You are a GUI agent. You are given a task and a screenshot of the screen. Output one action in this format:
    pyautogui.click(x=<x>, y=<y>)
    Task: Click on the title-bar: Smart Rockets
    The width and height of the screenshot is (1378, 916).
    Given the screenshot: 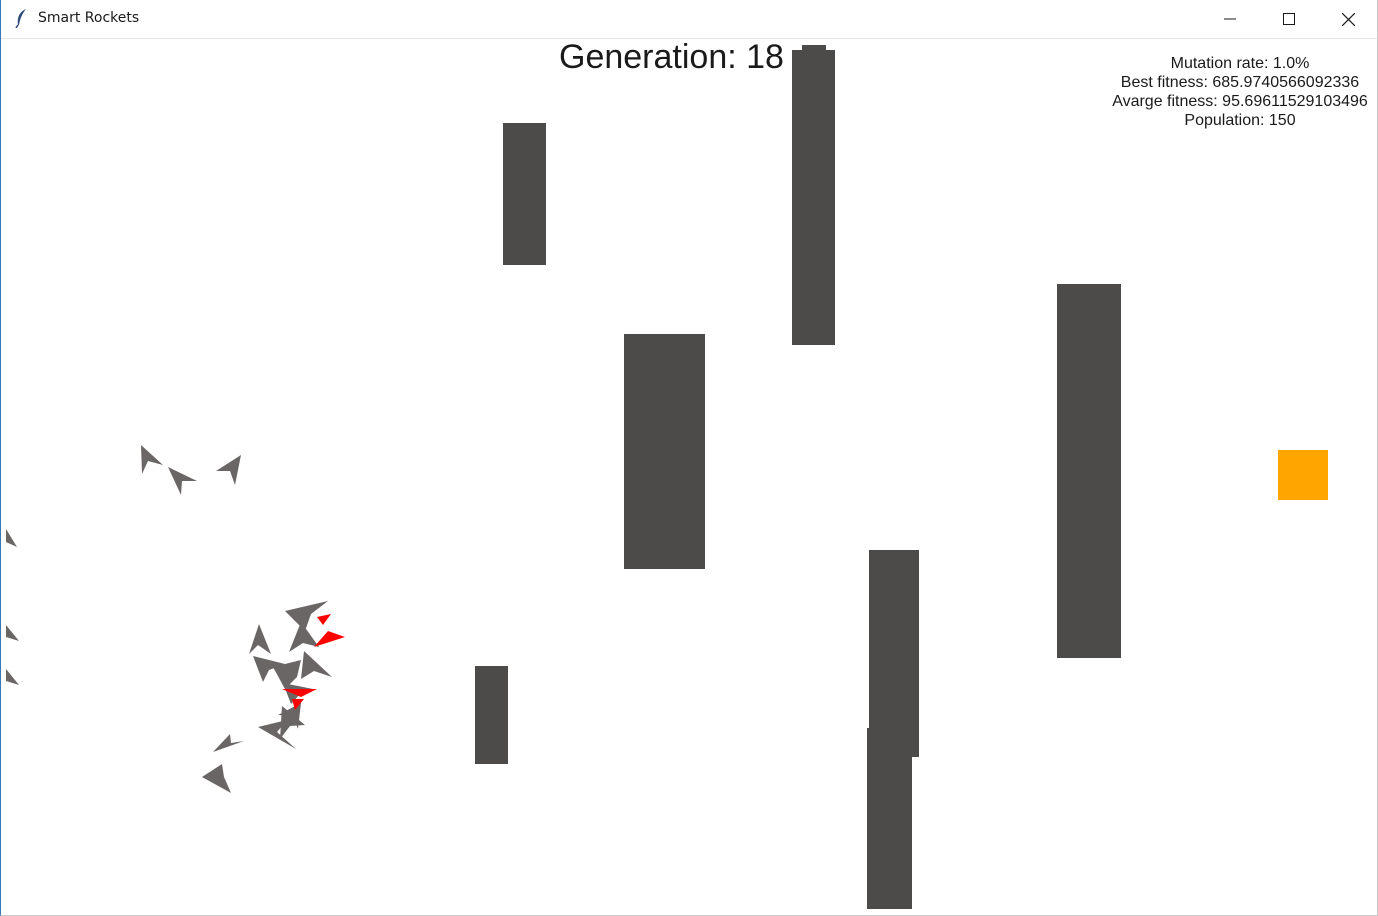 What is the action you would take?
    pyautogui.click(x=689, y=19)
    